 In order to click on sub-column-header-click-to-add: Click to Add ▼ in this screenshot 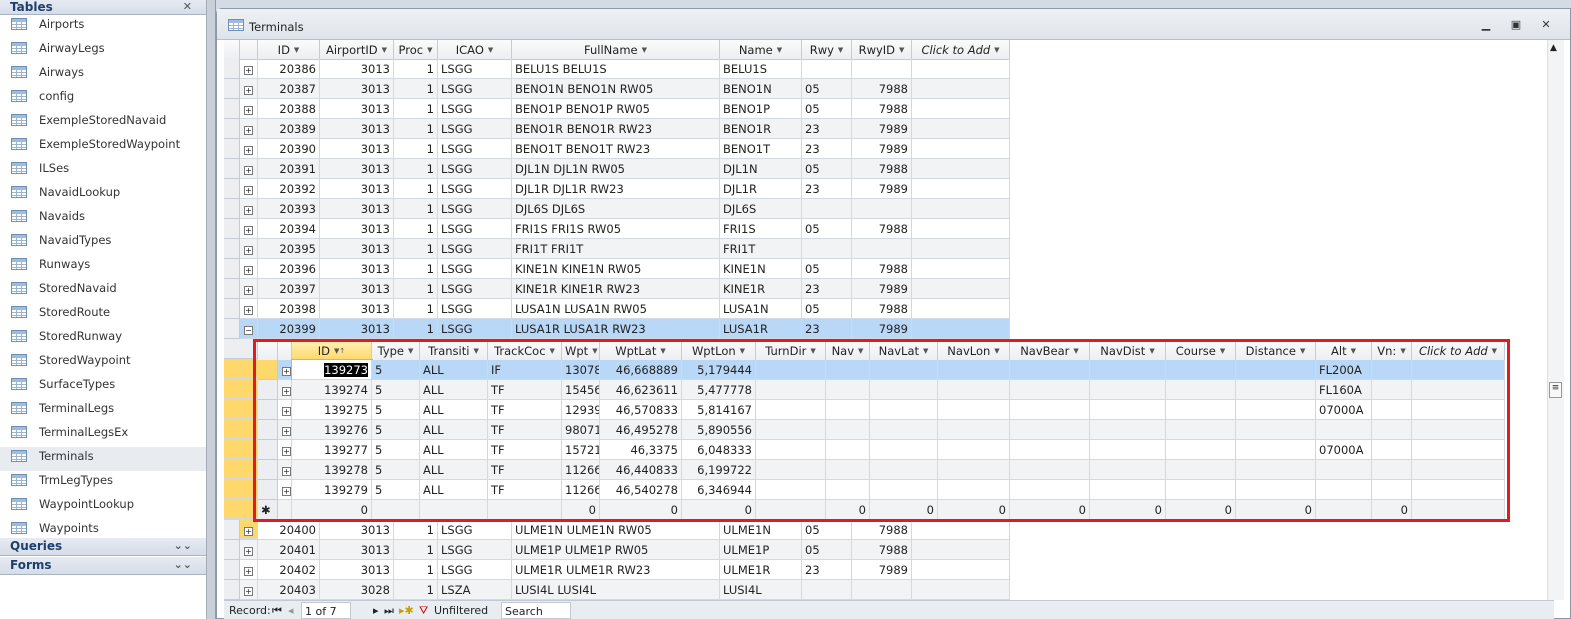, I will do `click(1458, 351)`.